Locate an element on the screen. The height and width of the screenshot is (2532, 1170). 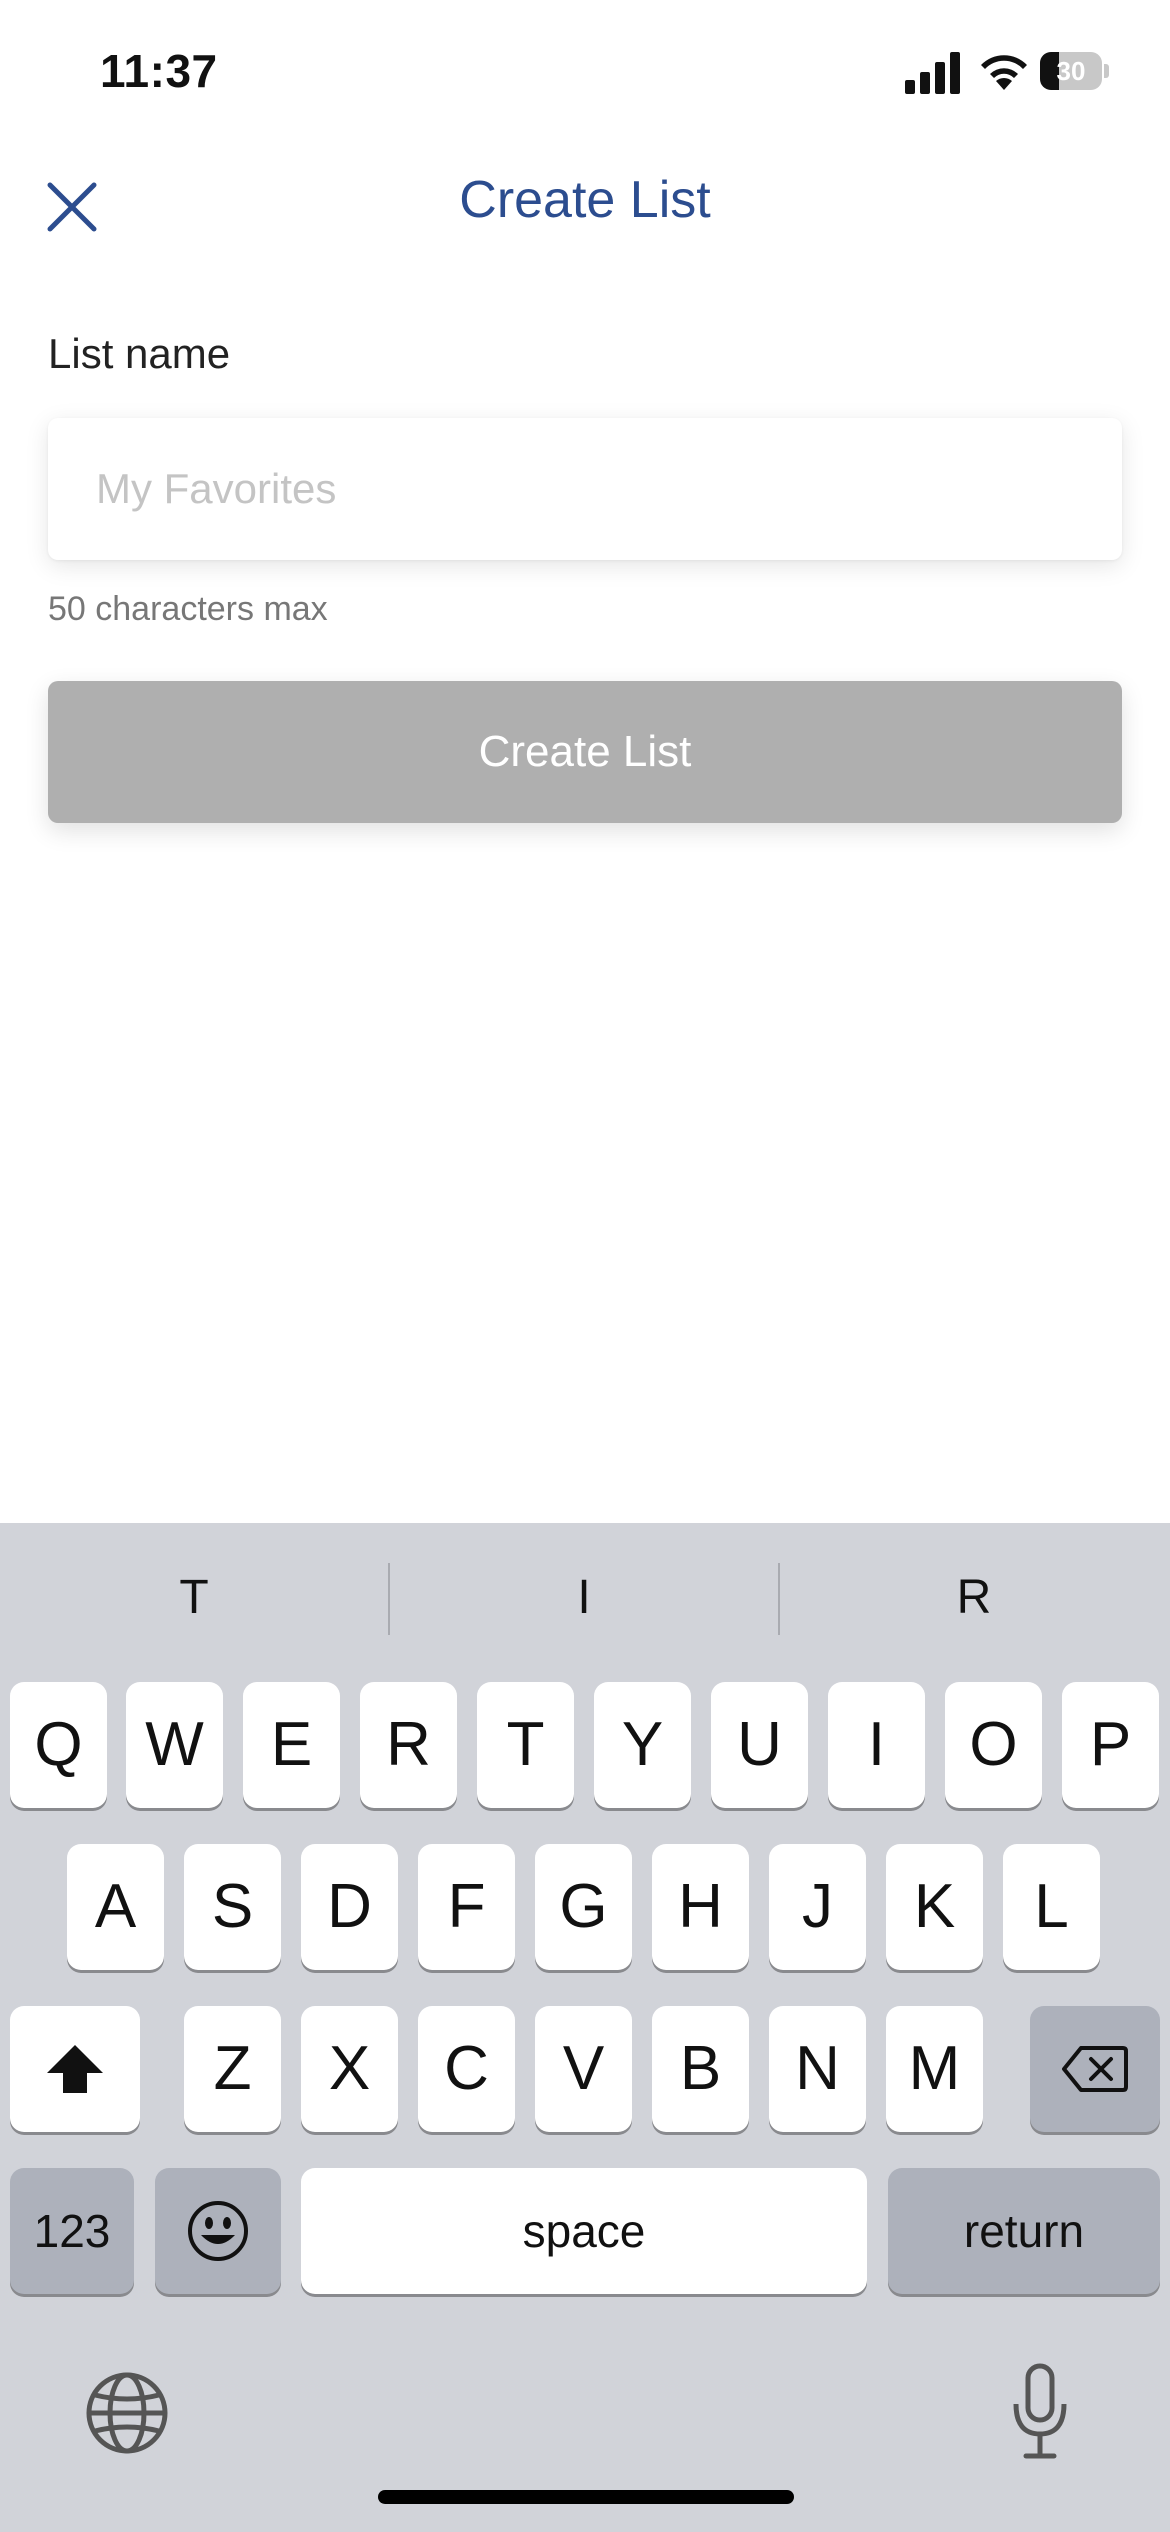
key-o: O is located at coordinates (993, 1745).